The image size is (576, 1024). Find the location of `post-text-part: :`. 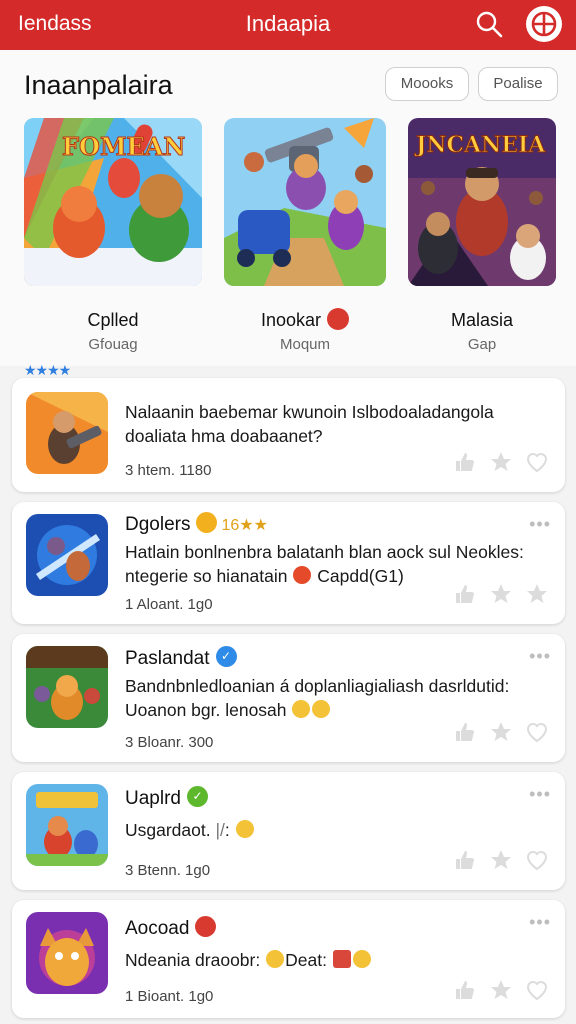

post-text-part: : is located at coordinates (227, 830).